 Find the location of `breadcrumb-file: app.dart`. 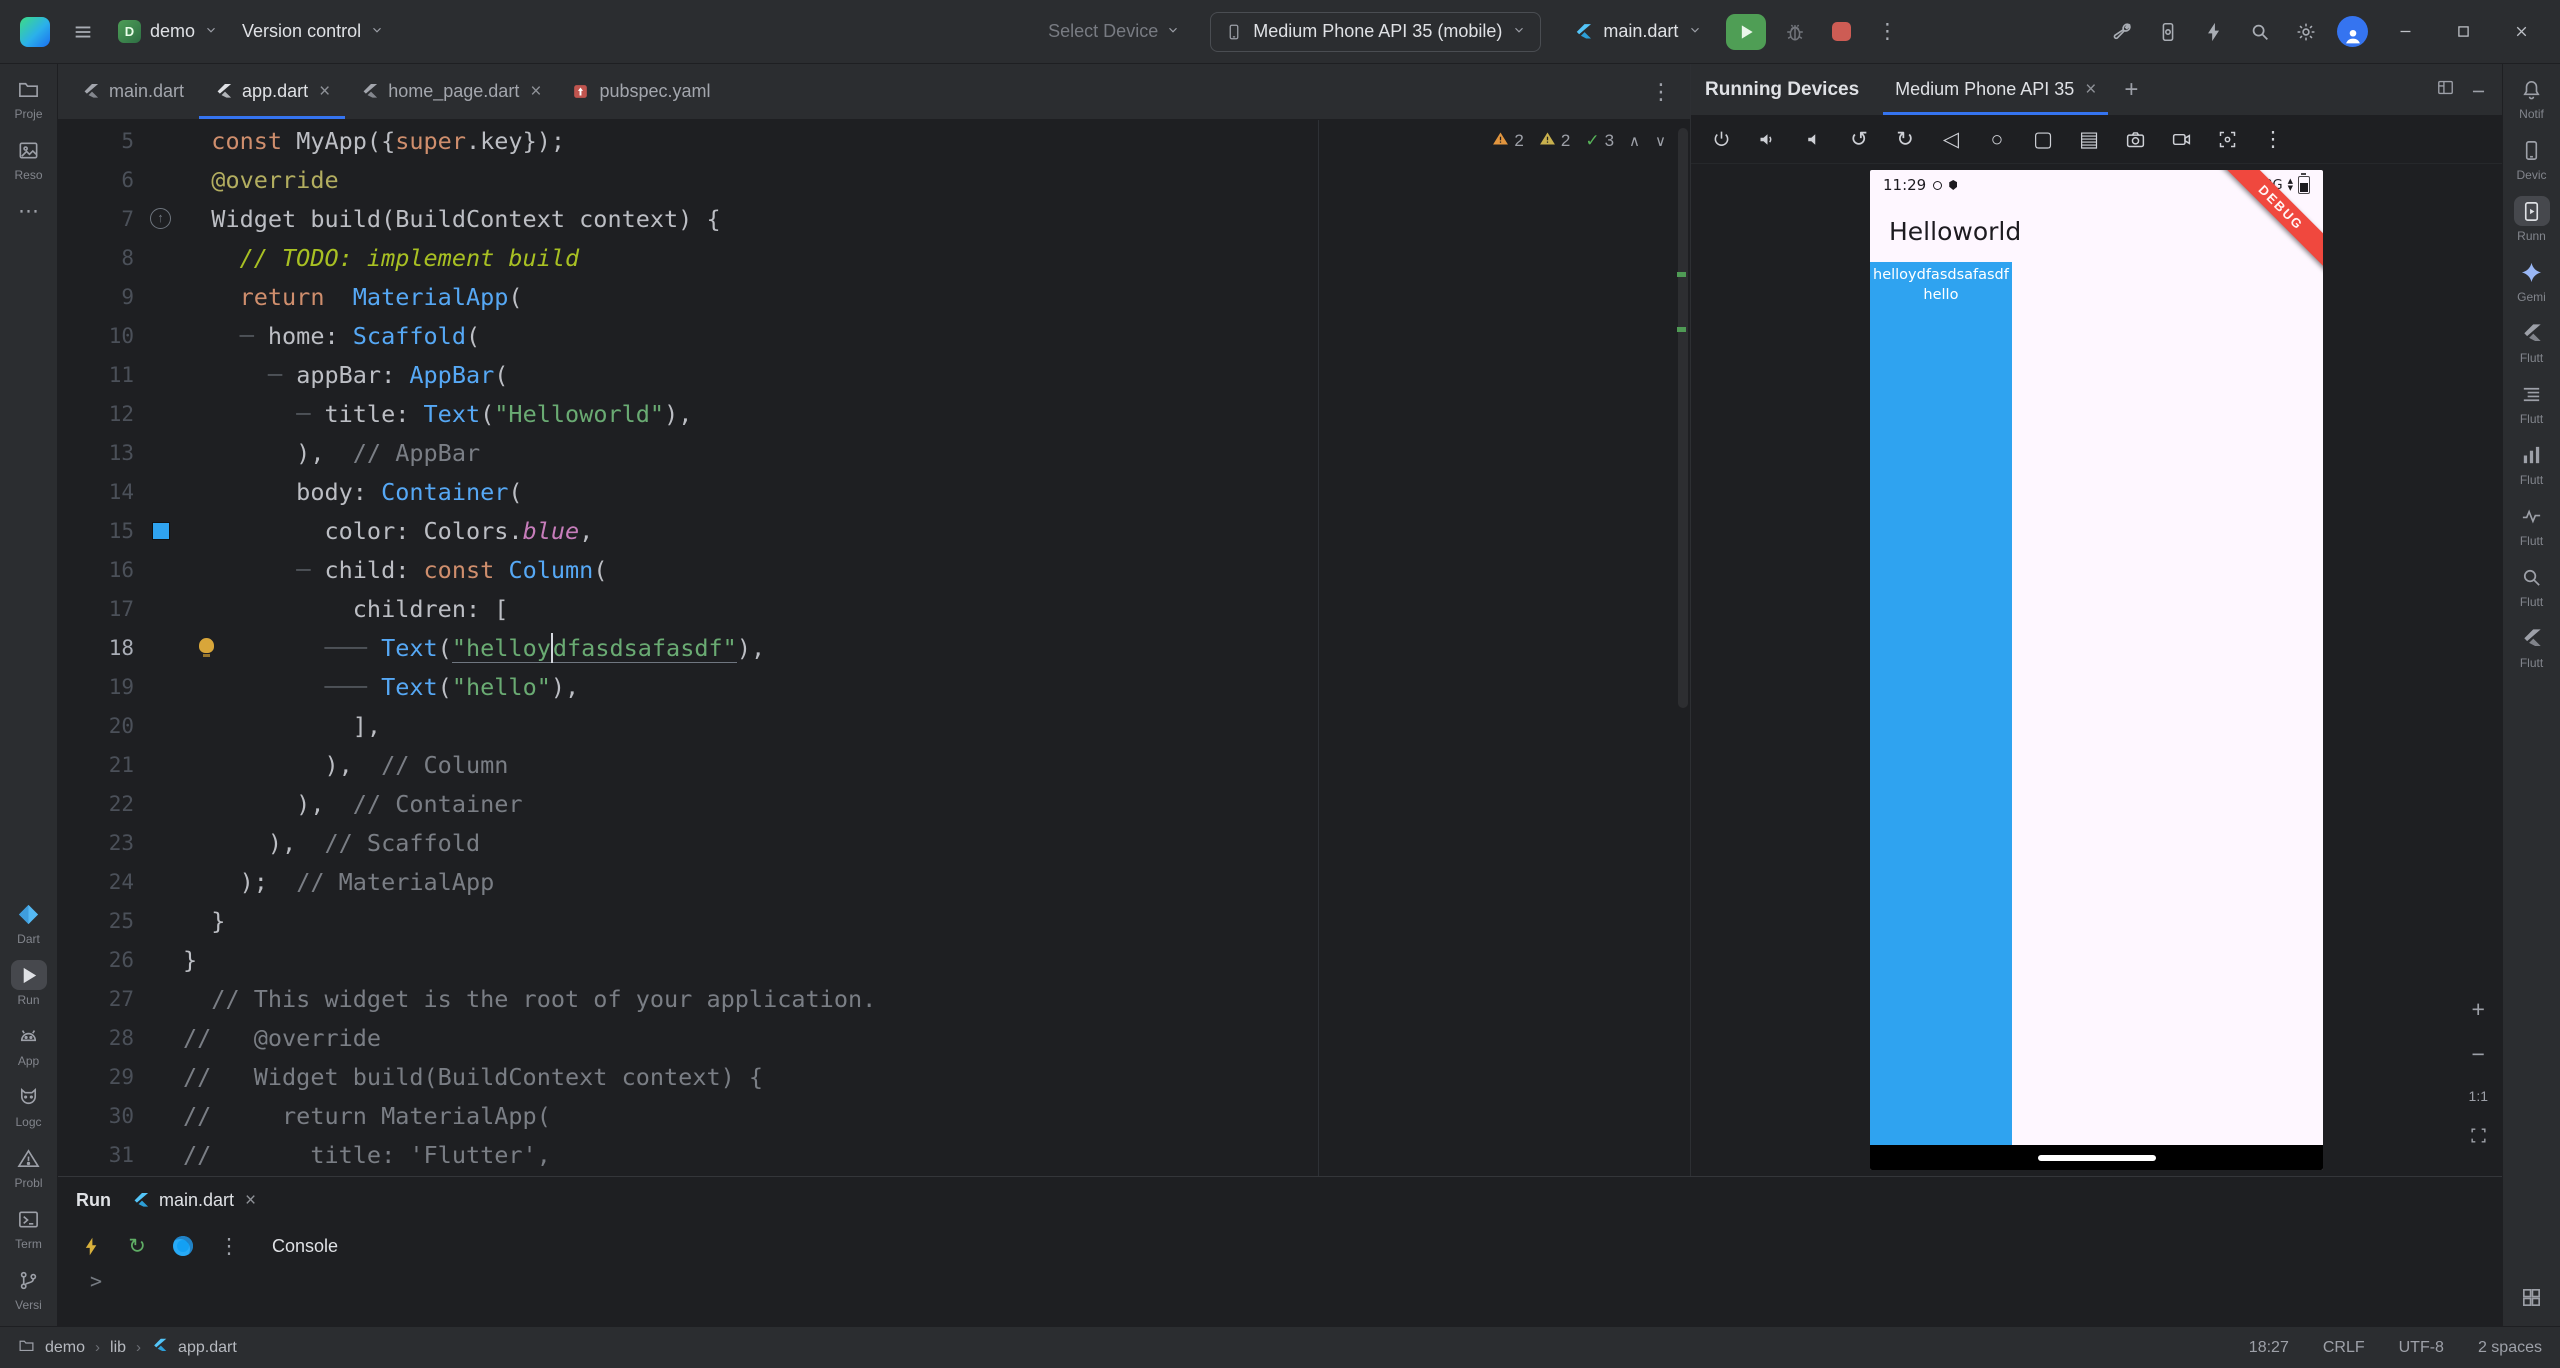

breadcrumb-file: app.dart is located at coordinates (207, 1348).